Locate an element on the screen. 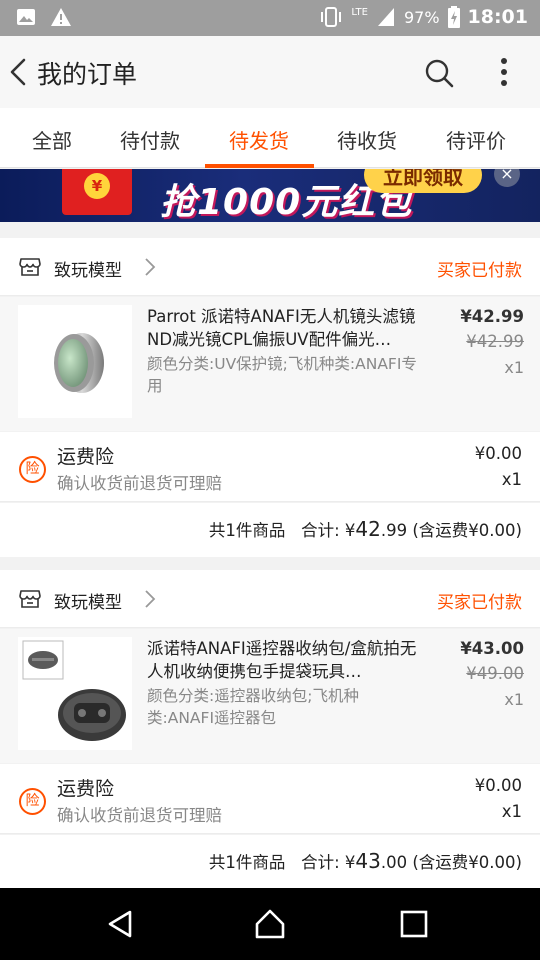 The image size is (540, 960). vibrate-icon is located at coordinates (331, 17).